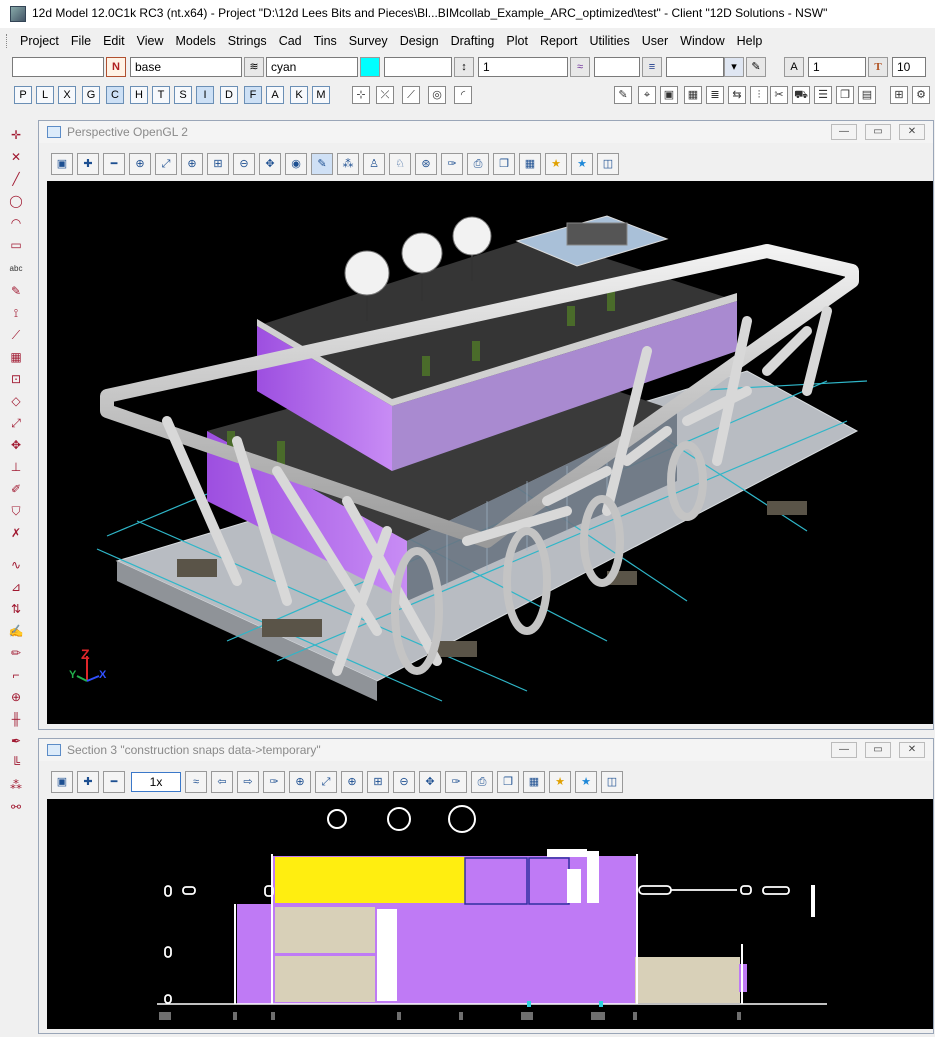  I want to click on fence-tool-icon: ╫, so click(16, 719).